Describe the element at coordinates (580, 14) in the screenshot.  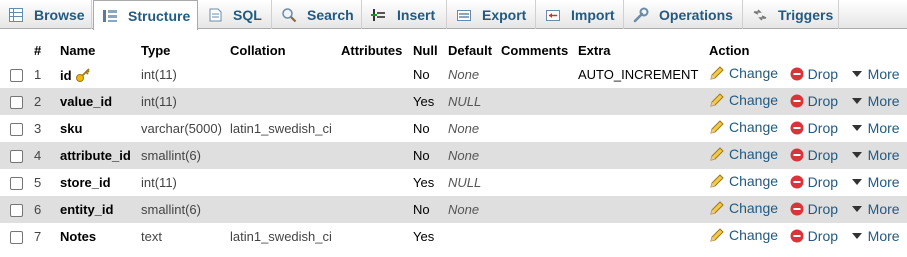
I see `tab-import: Import` at that location.